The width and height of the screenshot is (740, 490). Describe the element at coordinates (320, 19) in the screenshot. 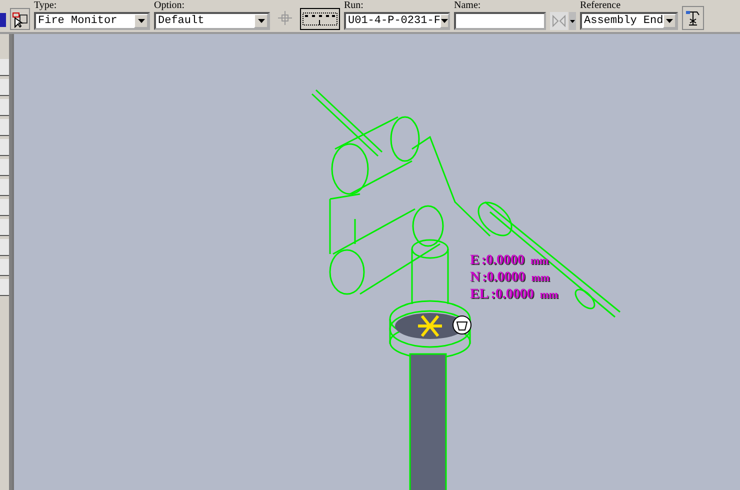

I see `fitting-button-icon` at that location.